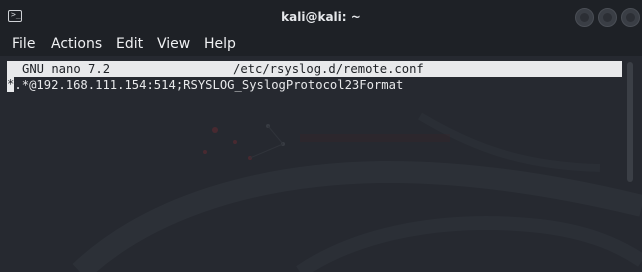 The width and height of the screenshot is (642, 272). I want to click on window-title: kali@kali: ~, so click(321, 17).